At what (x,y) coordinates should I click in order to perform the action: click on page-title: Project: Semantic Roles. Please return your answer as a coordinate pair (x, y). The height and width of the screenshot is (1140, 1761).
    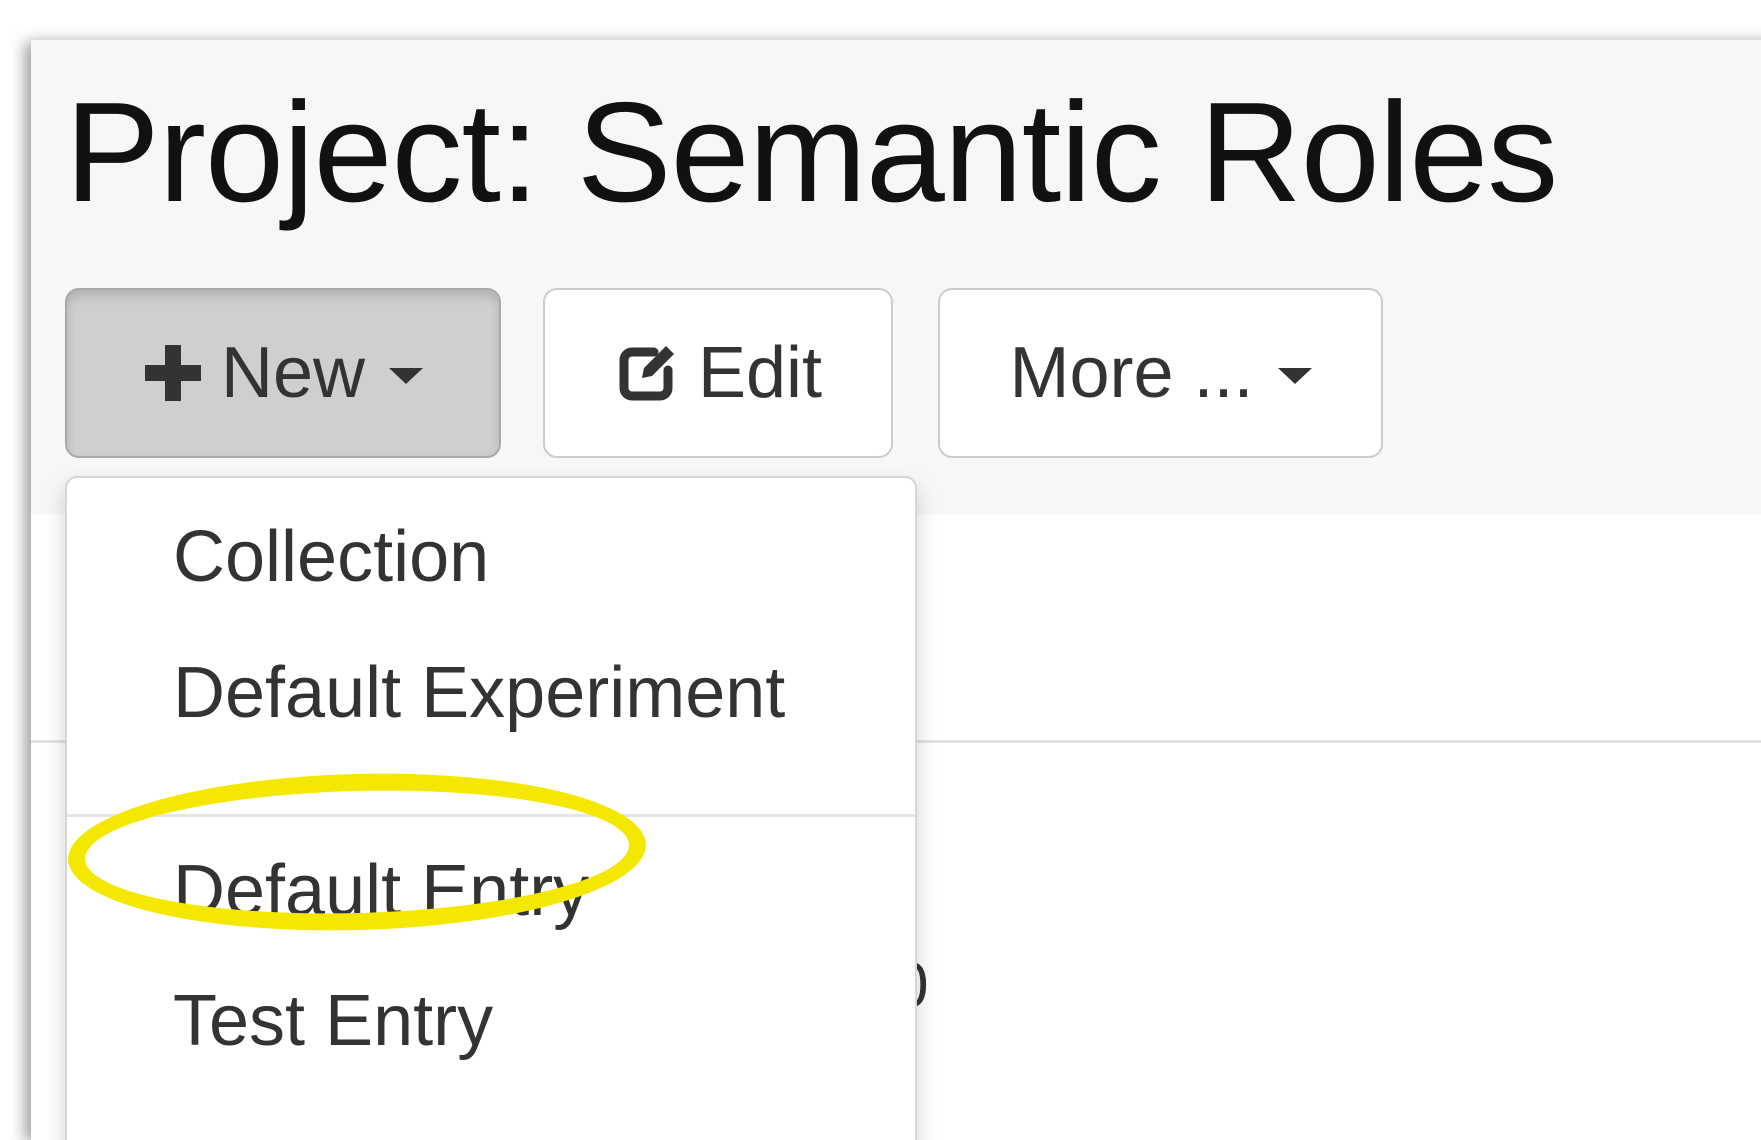
    Looking at the image, I should click on (811, 152).